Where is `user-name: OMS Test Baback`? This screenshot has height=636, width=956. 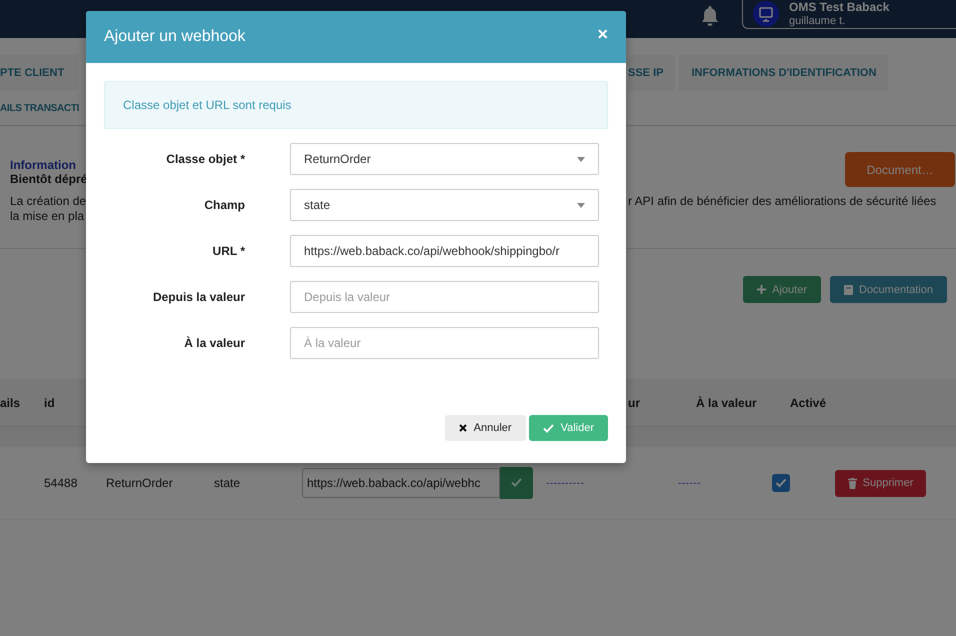 user-name: OMS Test Baback is located at coordinates (839, 7).